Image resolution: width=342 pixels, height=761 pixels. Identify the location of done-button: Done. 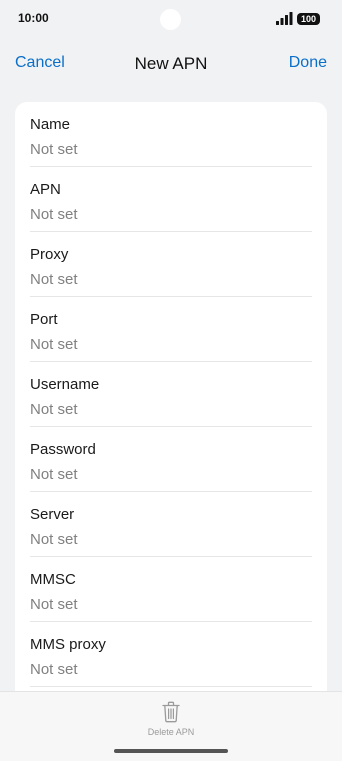
(308, 63).